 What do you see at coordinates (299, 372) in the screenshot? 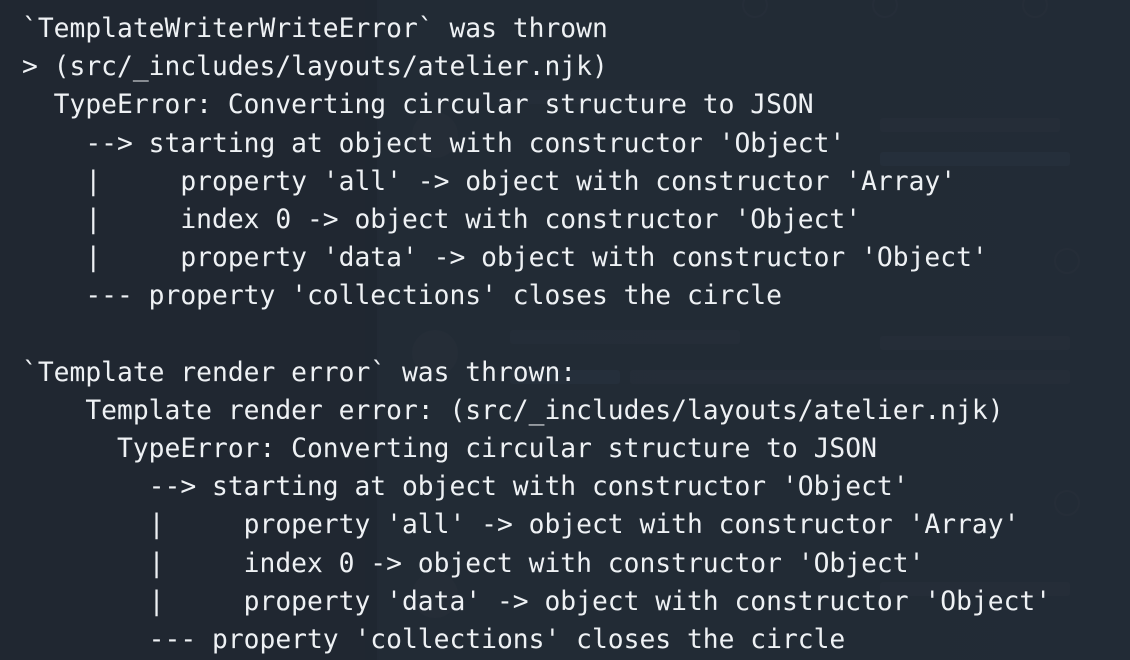
I see `log-line: `Template render error` was thrown:` at bounding box center [299, 372].